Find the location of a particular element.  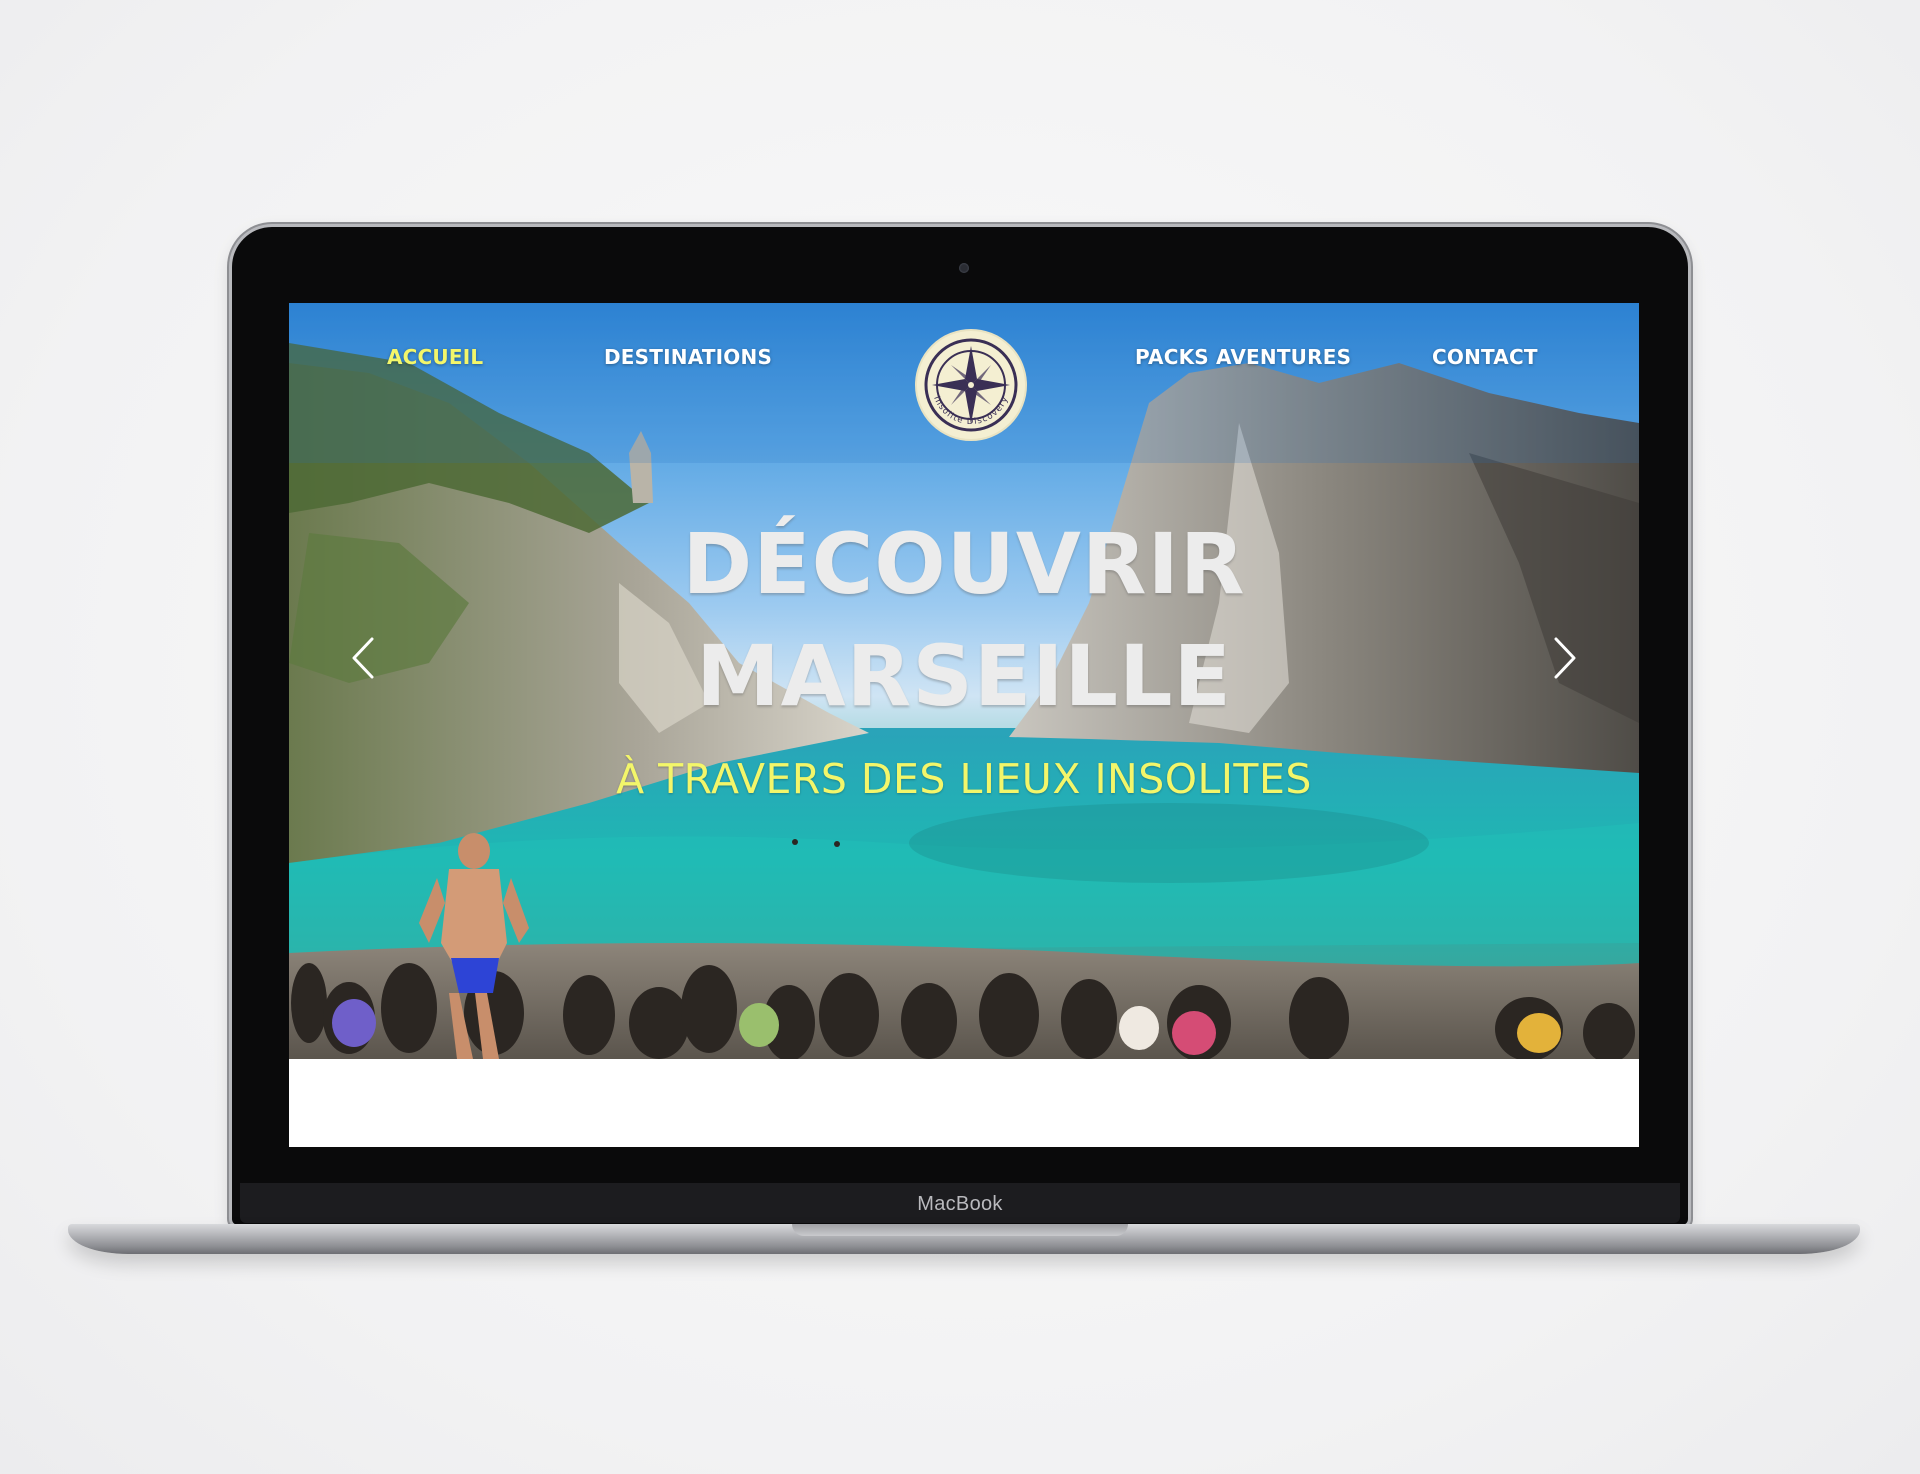

hero-subtitle: À TRAVERS DES LIEUX INSOLITES is located at coordinates (964, 779).